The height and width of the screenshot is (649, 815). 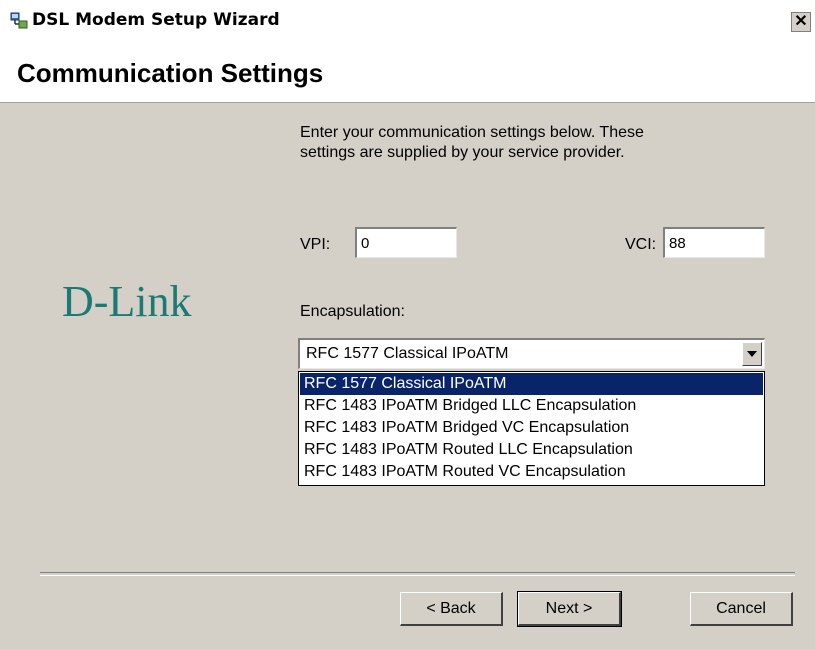 What do you see at coordinates (531, 472) in the screenshot?
I see `encapsulation-option: RFC 1483 IPoATM Routed VC Encapsulation` at bounding box center [531, 472].